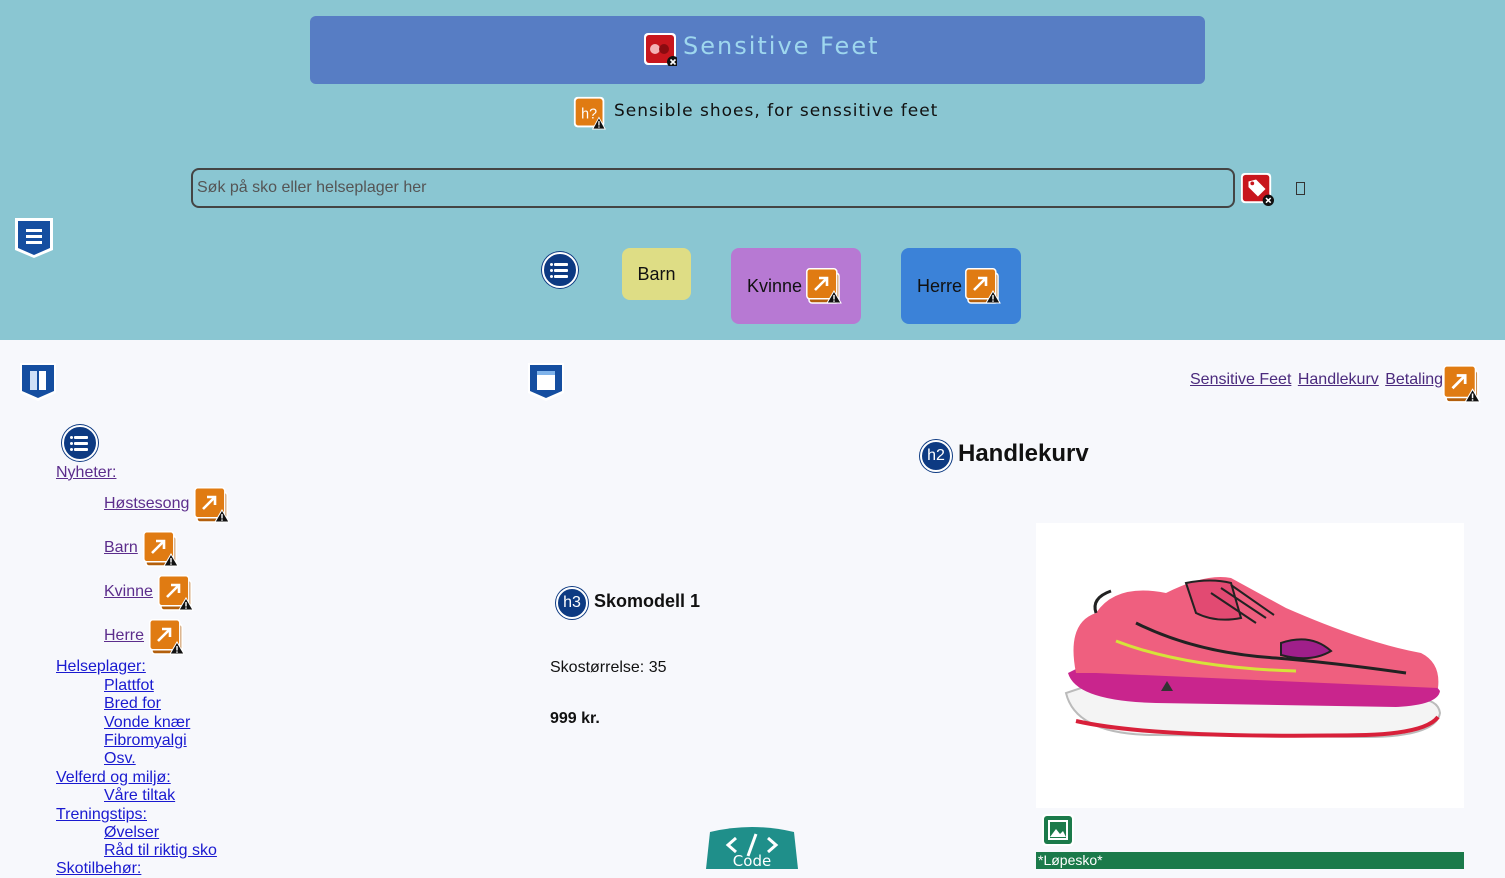  I want to click on h2-badge-icon: h2, so click(936, 456).